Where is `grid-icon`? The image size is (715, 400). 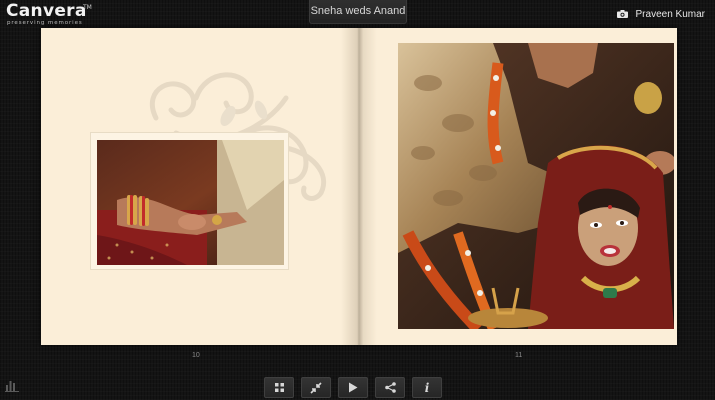 grid-icon is located at coordinates (279, 387).